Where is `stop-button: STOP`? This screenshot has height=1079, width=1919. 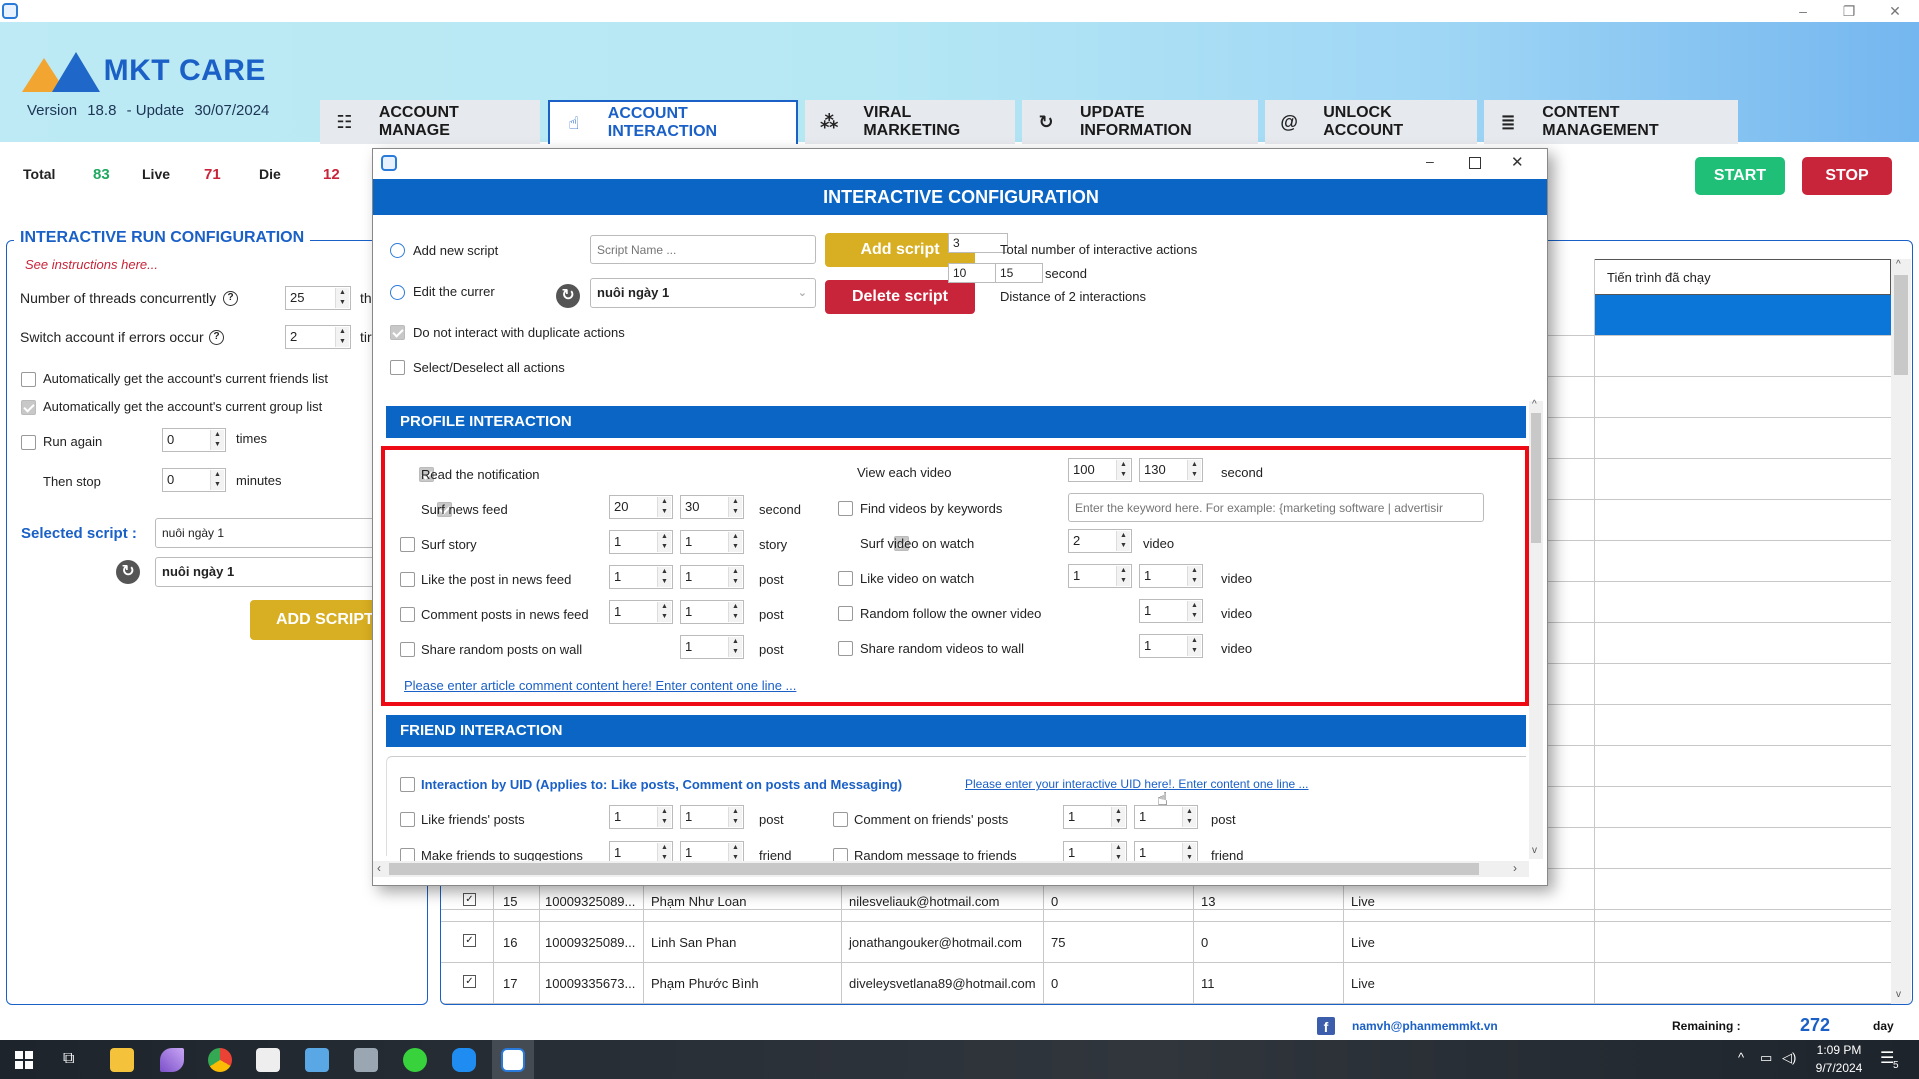 stop-button: STOP is located at coordinates (1847, 176).